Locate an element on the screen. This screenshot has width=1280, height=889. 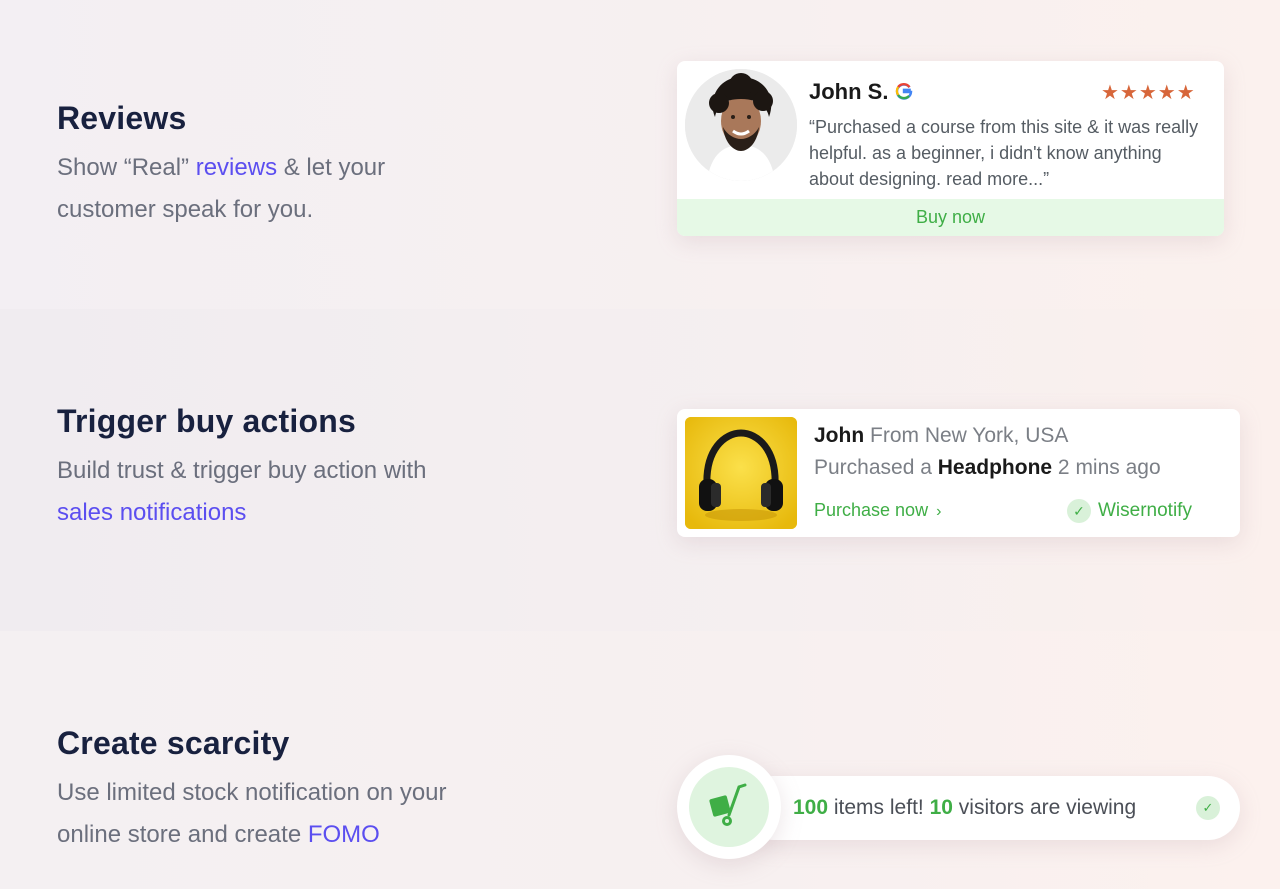
avatar-photo is located at coordinates (741, 125).